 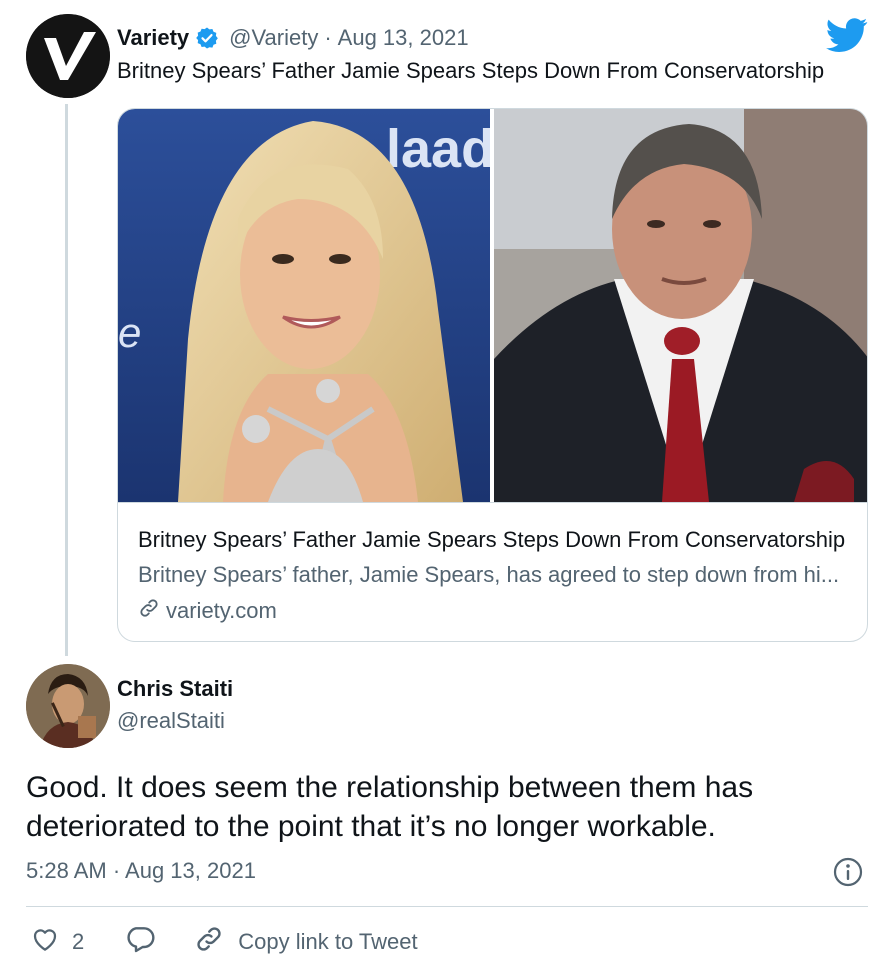 I want to click on twitter-bird-icon, so click(x=847, y=35).